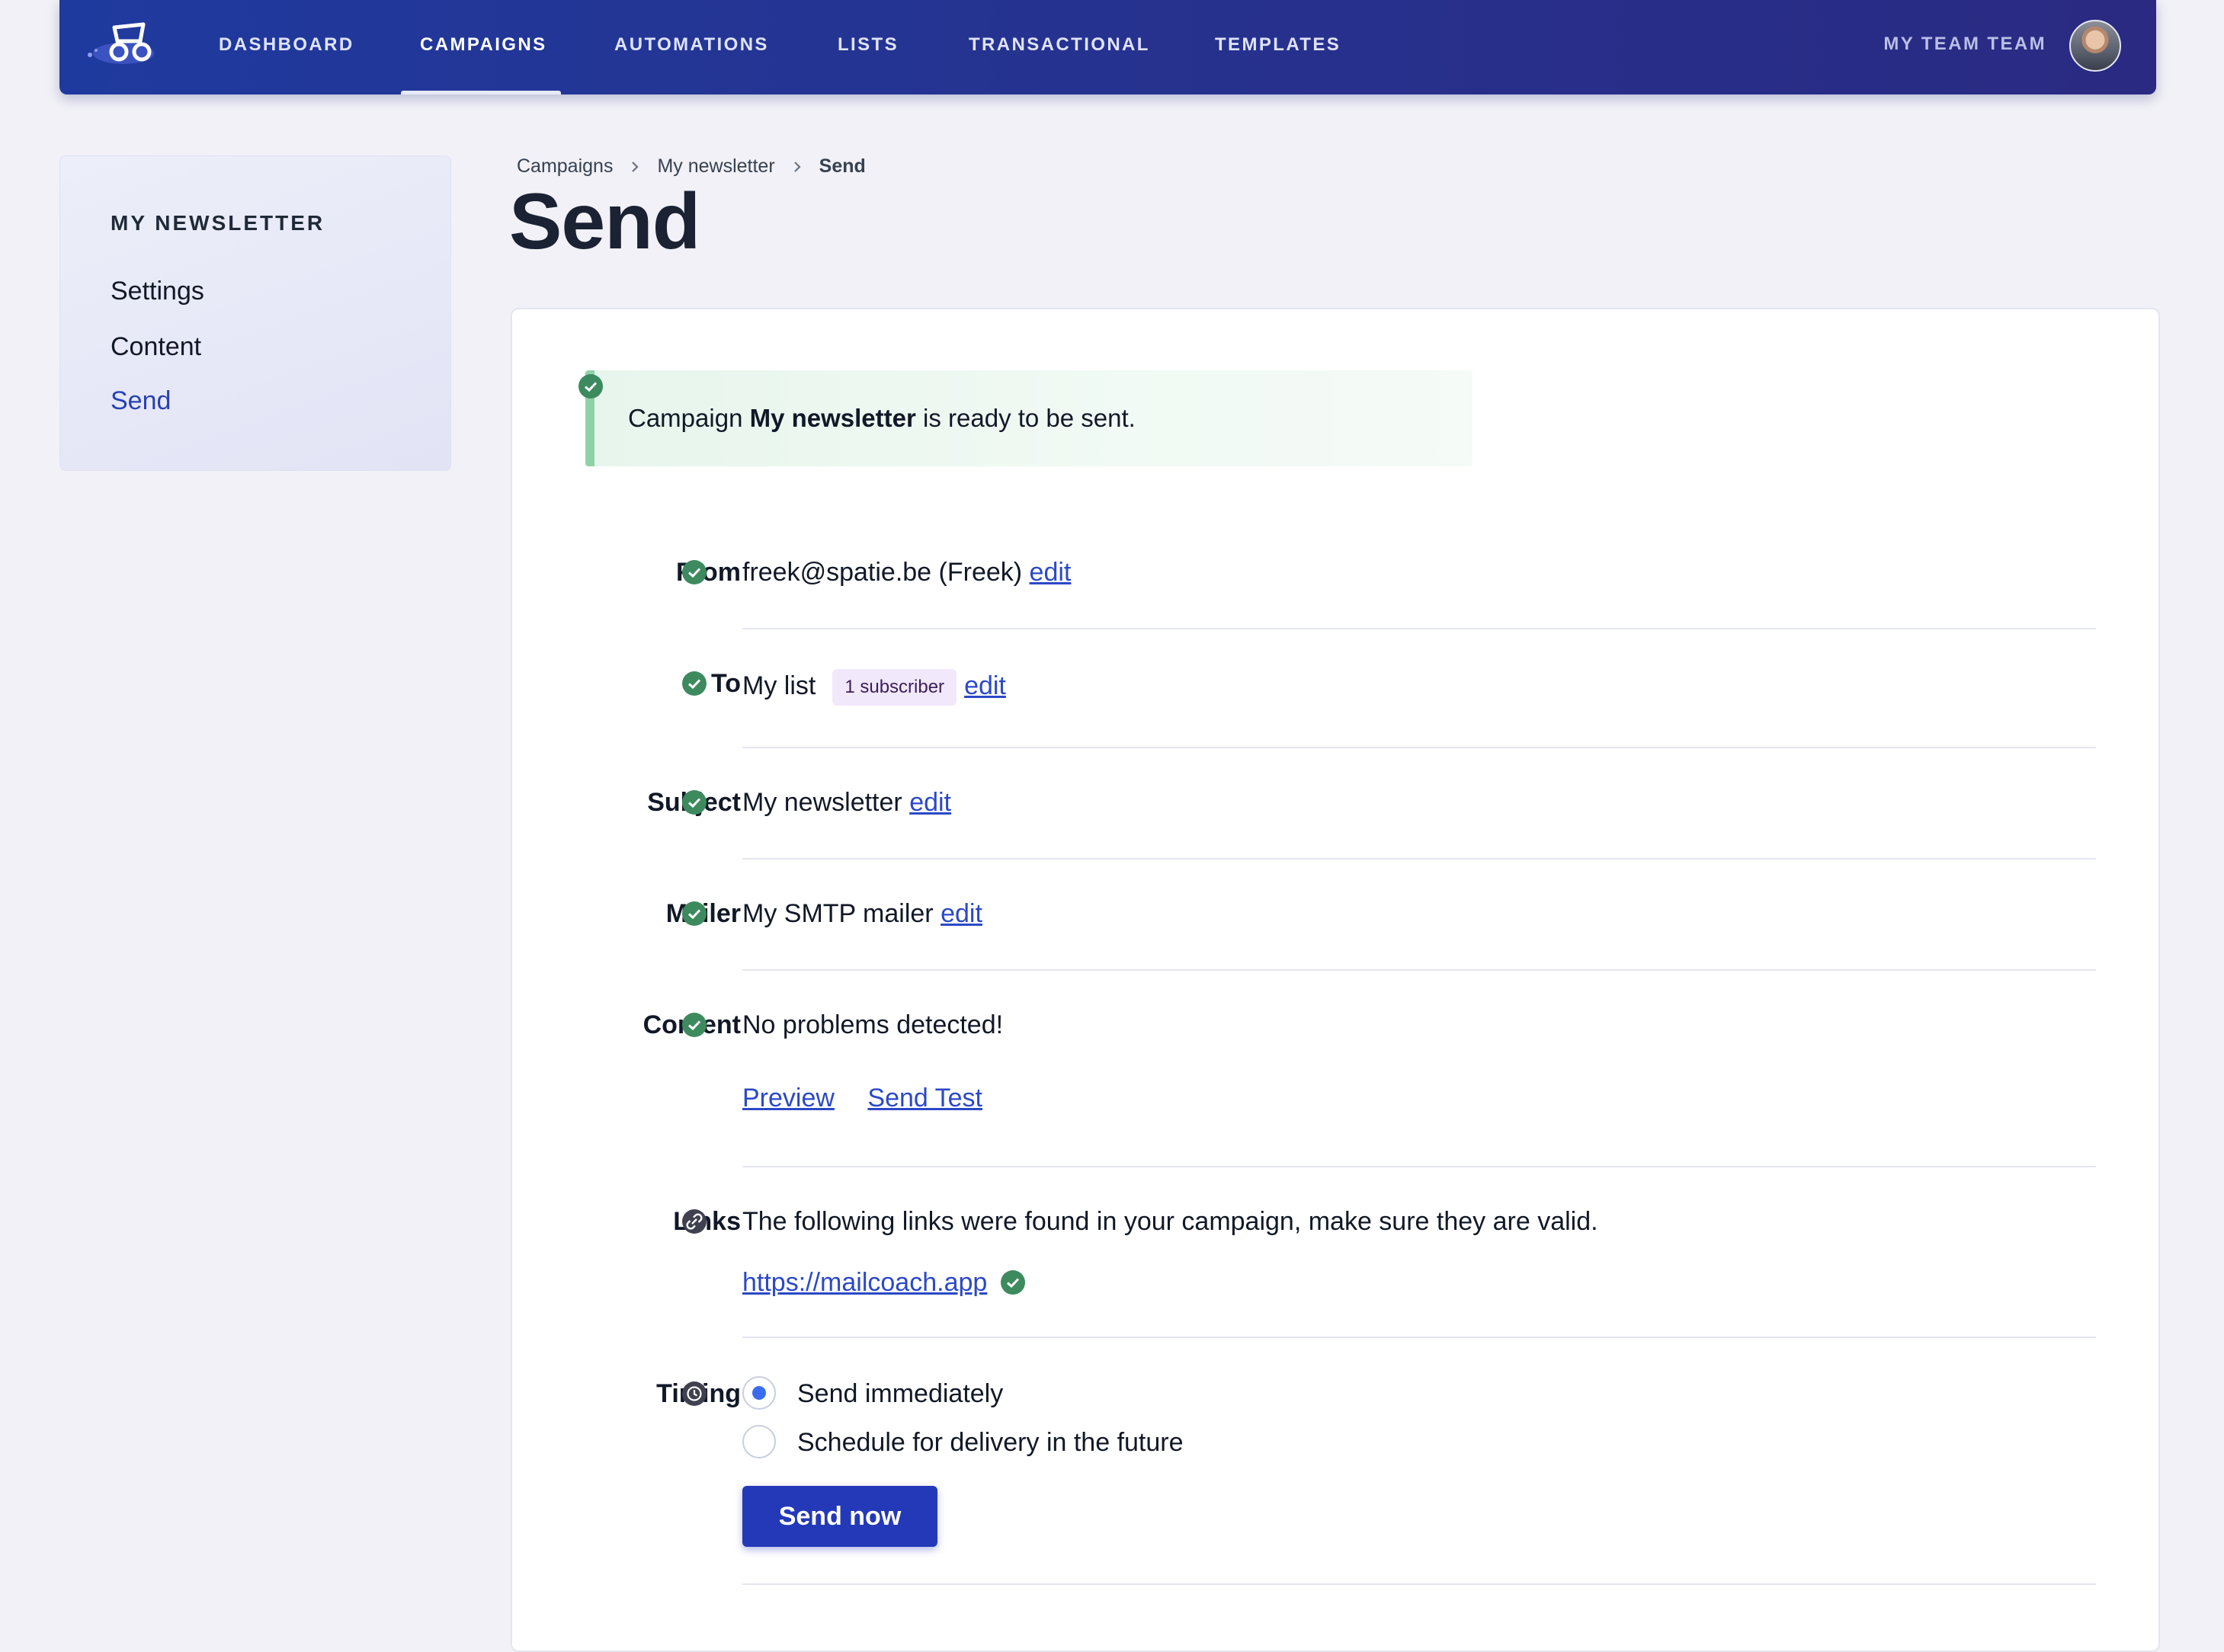 Image resolution: width=2224 pixels, height=1652 pixels. Describe the element at coordinates (759, 1393) in the screenshot. I see `send-immediately-radio` at that location.